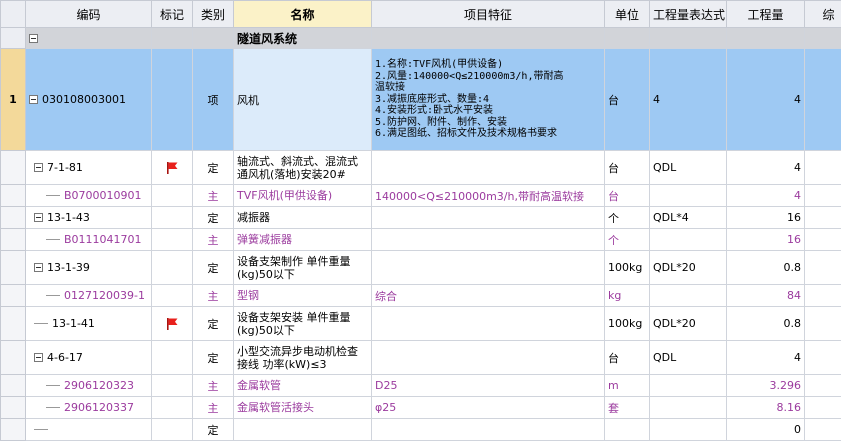 This screenshot has height=448, width=841. I want to click on code-cell: 13-1-43, so click(88, 217).